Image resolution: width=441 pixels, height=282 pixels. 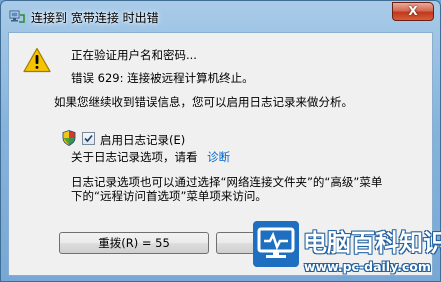 What do you see at coordinates (142, 140) in the screenshot?
I see `enable-logging-label: 启用日志记录(E)` at bounding box center [142, 140].